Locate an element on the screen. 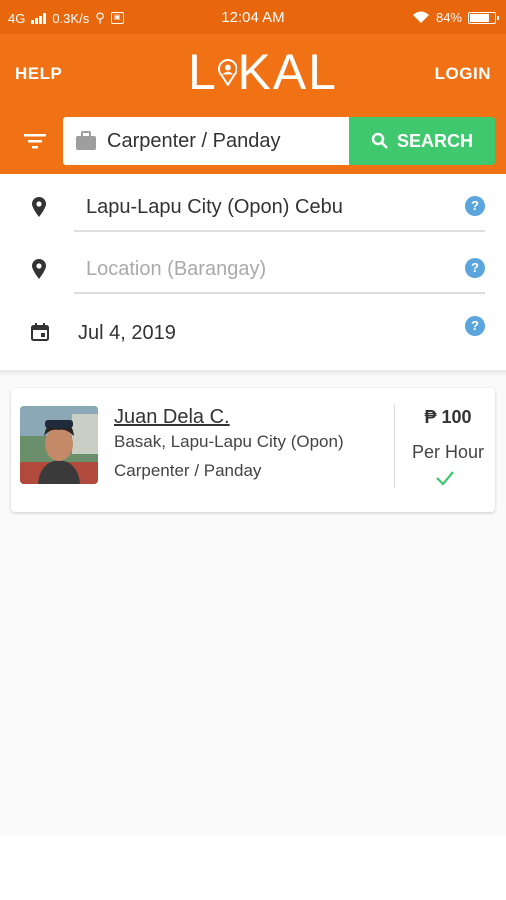  status-bar: 4G 0.3K/s ⚲ ▣ 12:04 AM 84% is located at coordinates (253, 17).